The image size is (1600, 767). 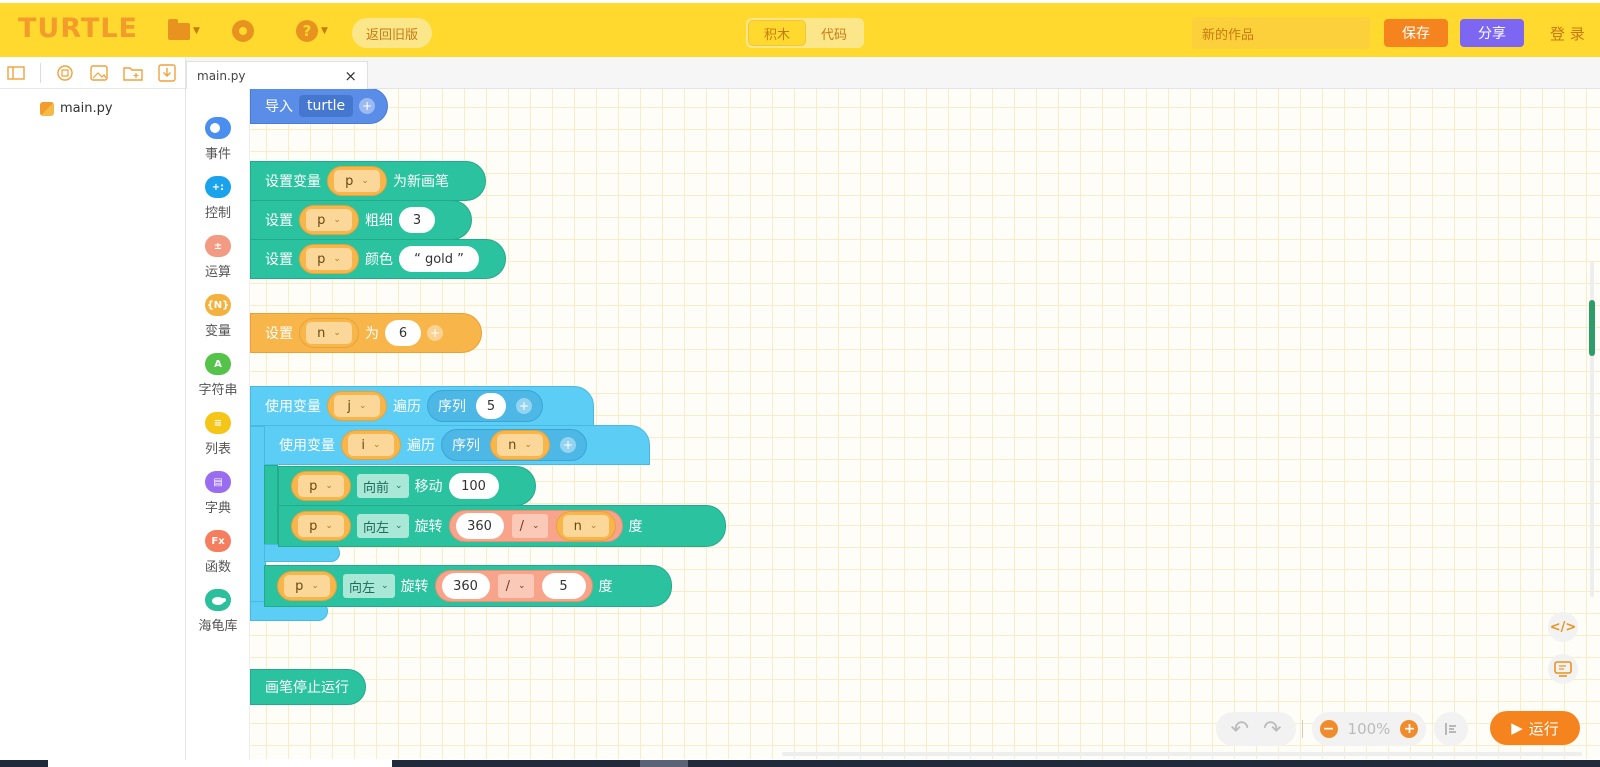 What do you see at coordinates (1240, 729) in the screenshot?
I see `undo-icon: ↶` at bounding box center [1240, 729].